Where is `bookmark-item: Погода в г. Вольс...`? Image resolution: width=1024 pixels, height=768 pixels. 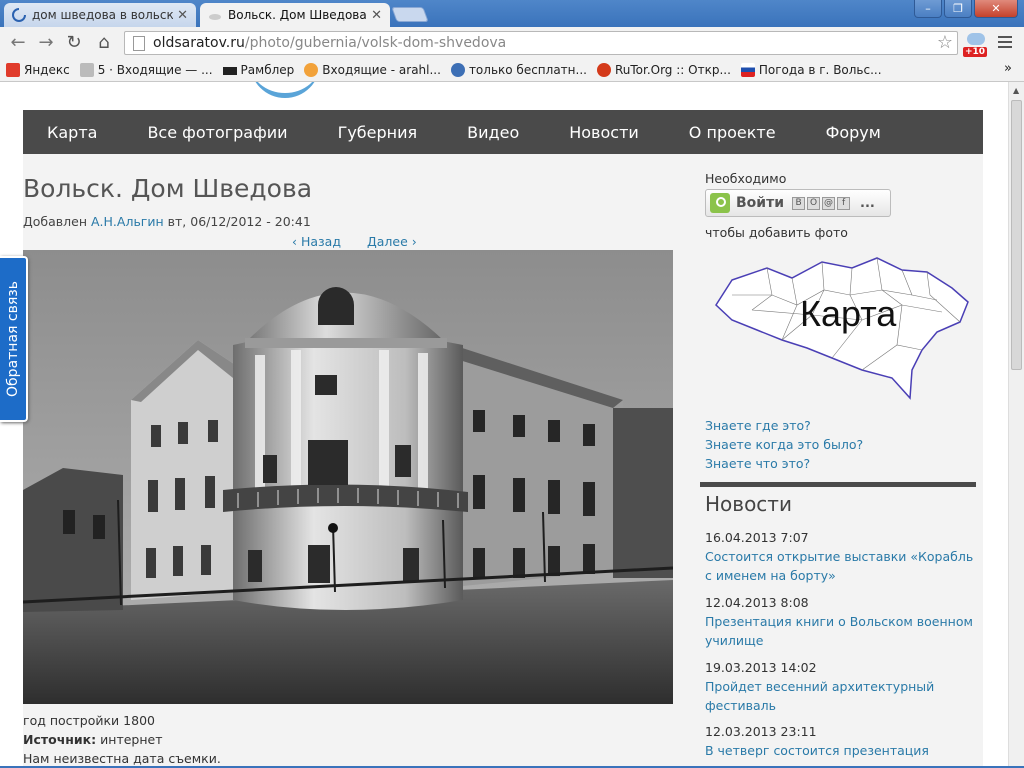 bookmark-item: Погода в г. Вольс... is located at coordinates (811, 70).